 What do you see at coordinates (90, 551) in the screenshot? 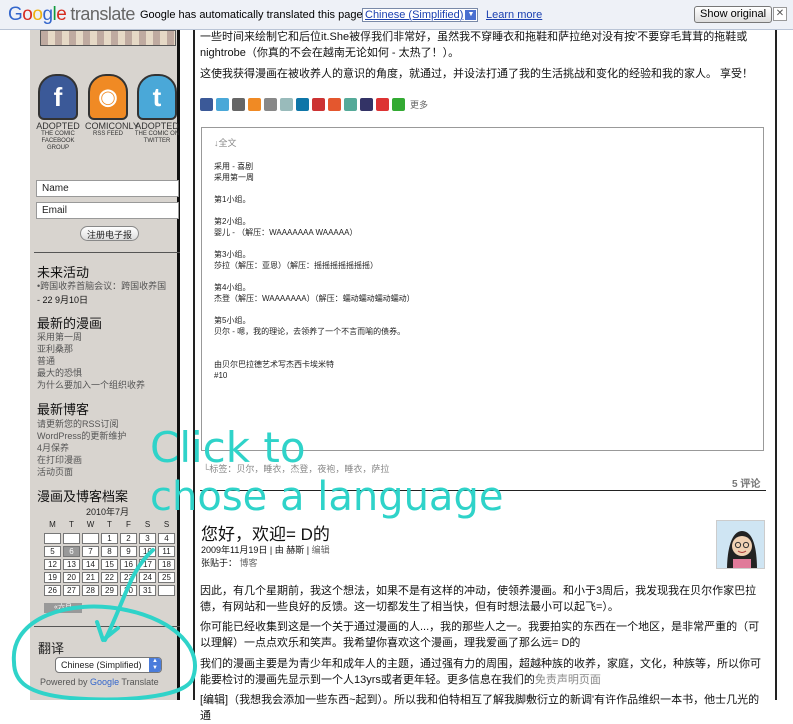
I see `calendar-day: 7` at bounding box center [90, 551].